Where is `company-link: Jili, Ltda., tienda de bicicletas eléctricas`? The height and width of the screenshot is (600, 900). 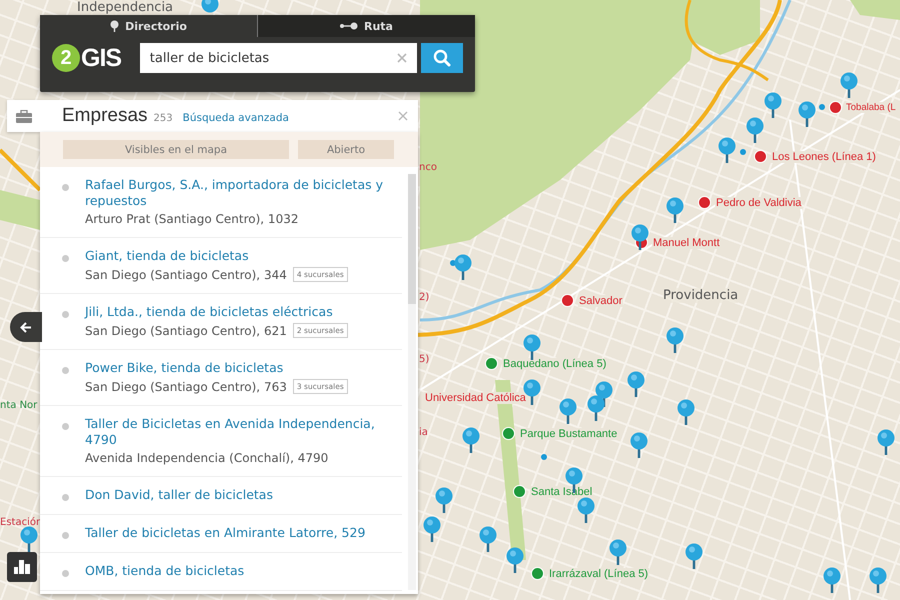
company-link: Jili, Ltda., tienda de bicicletas eléctricas is located at coordinates (216, 312).